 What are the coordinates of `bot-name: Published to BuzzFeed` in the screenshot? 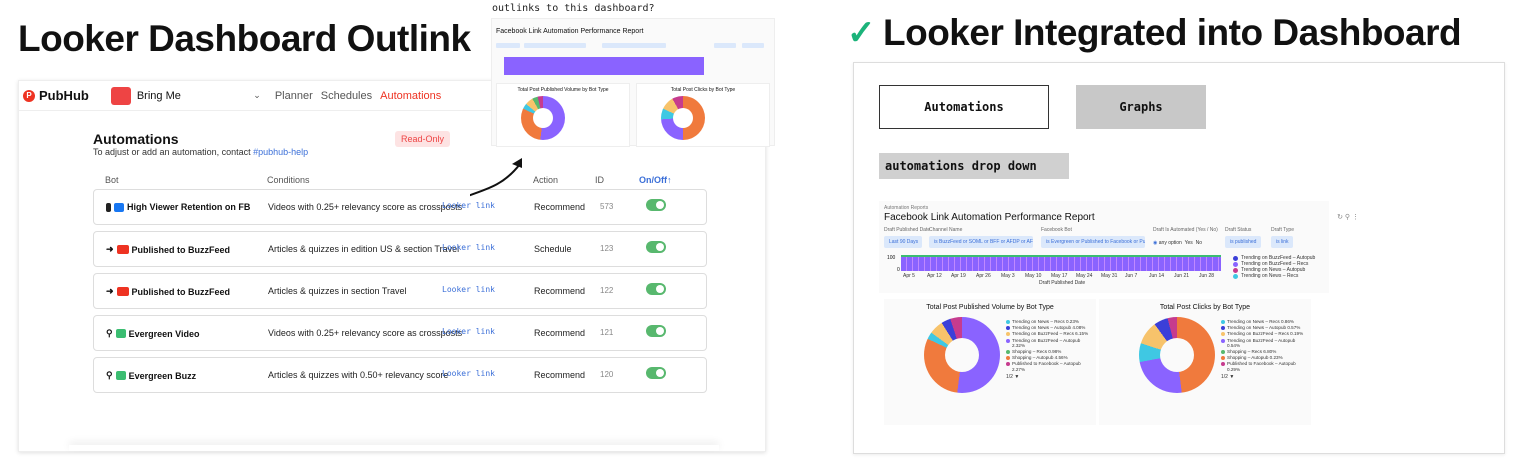 It's located at (181, 291).